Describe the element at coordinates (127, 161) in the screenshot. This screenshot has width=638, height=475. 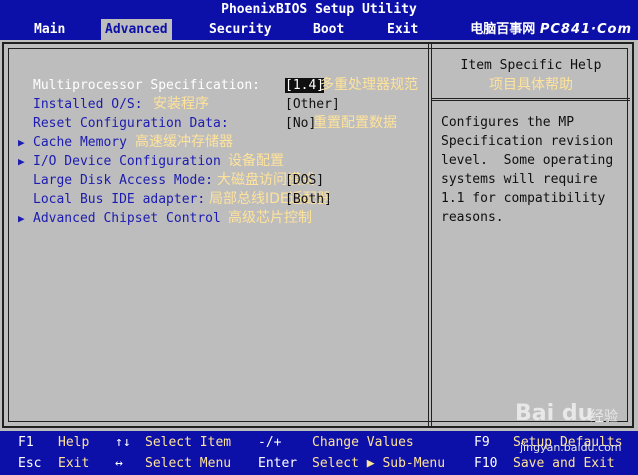
I see `item-label: I/O Device Configuration` at that location.